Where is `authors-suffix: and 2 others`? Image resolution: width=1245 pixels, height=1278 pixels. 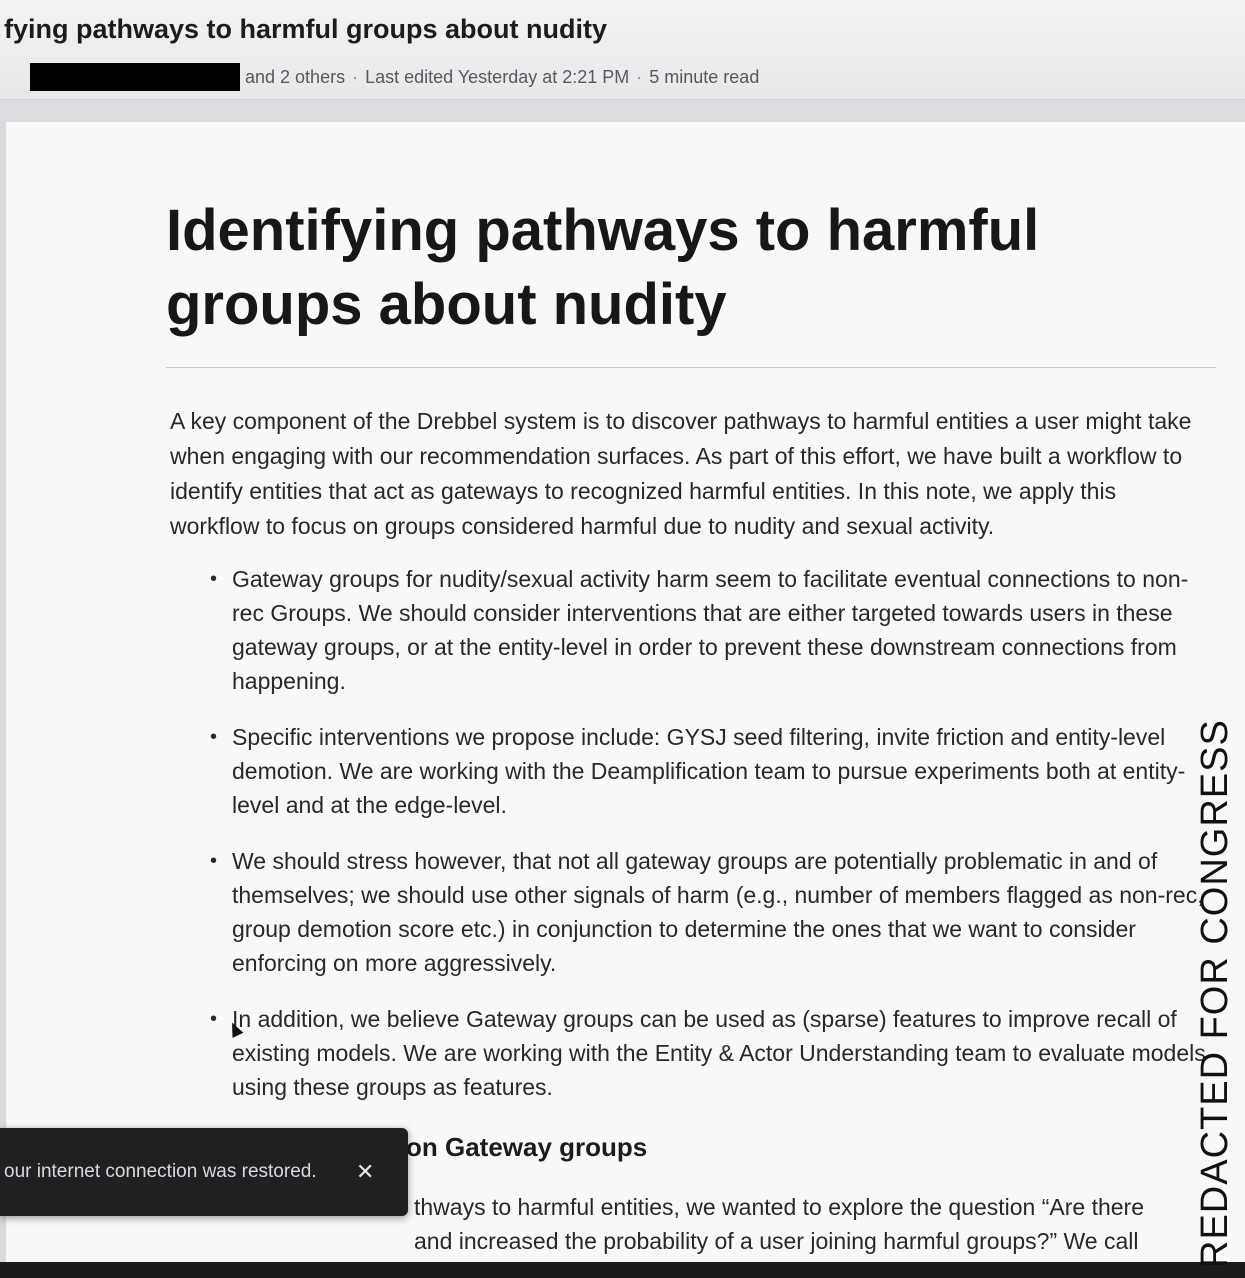 authors-suffix: and 2 others is located at coordinates (295, 77).